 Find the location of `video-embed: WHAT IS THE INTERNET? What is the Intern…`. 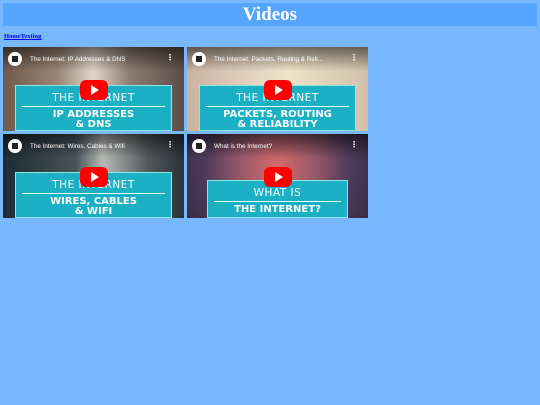

video-embed: WHAT IS THE INTERNET? What is the Intern… is located at coordinates (277, 176).